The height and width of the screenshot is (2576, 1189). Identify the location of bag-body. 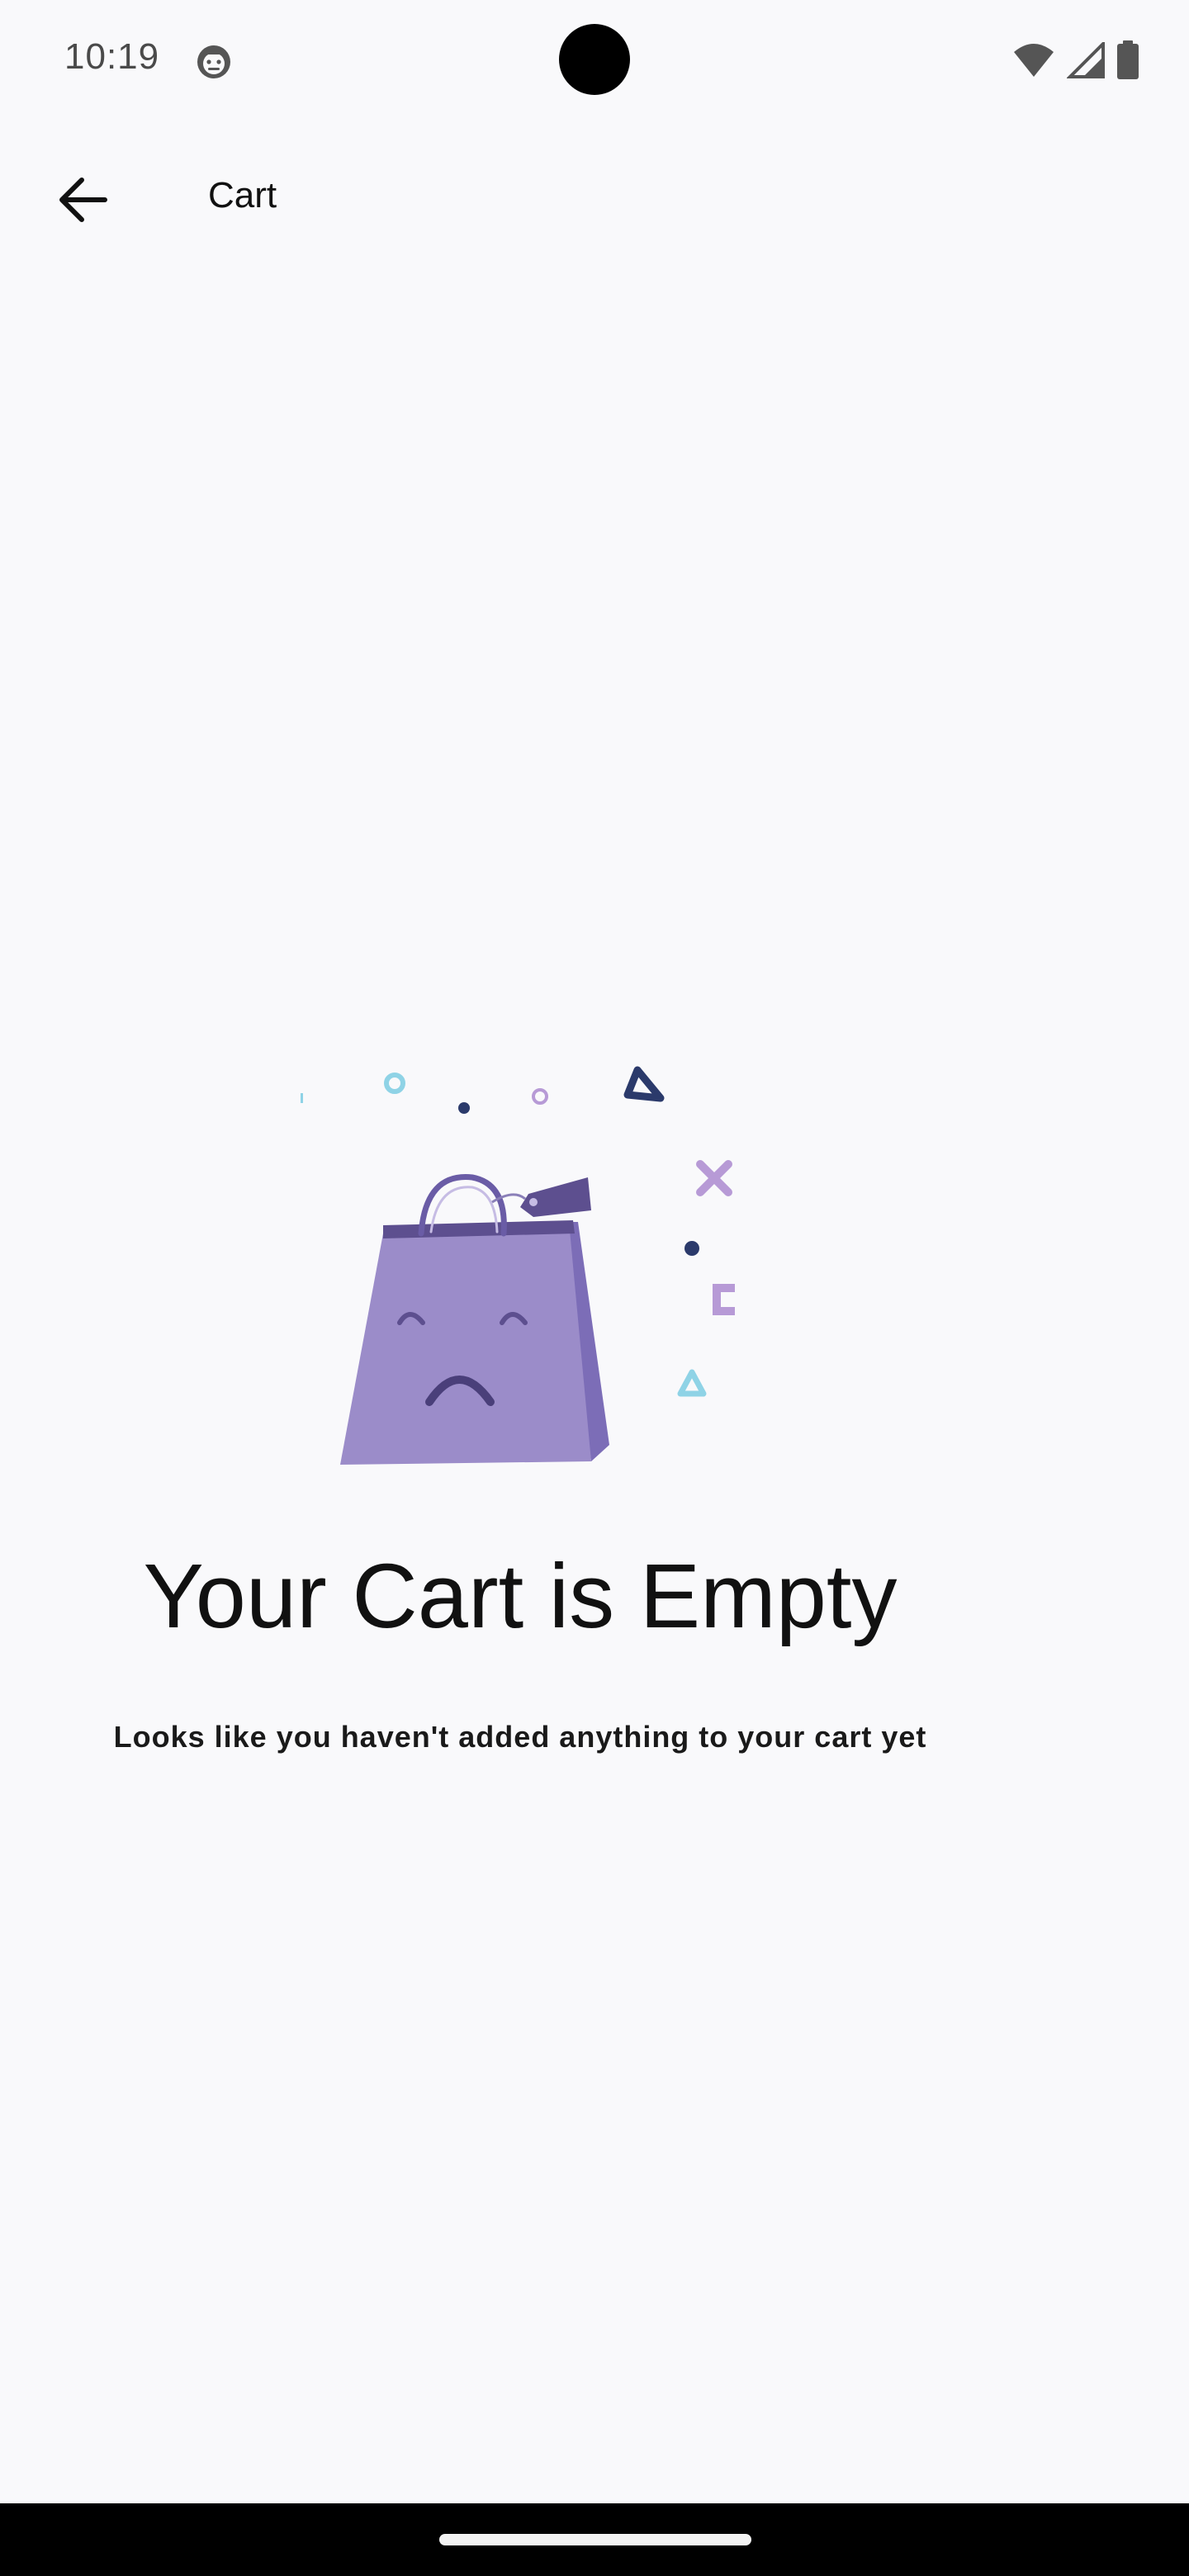
(465, 1347).